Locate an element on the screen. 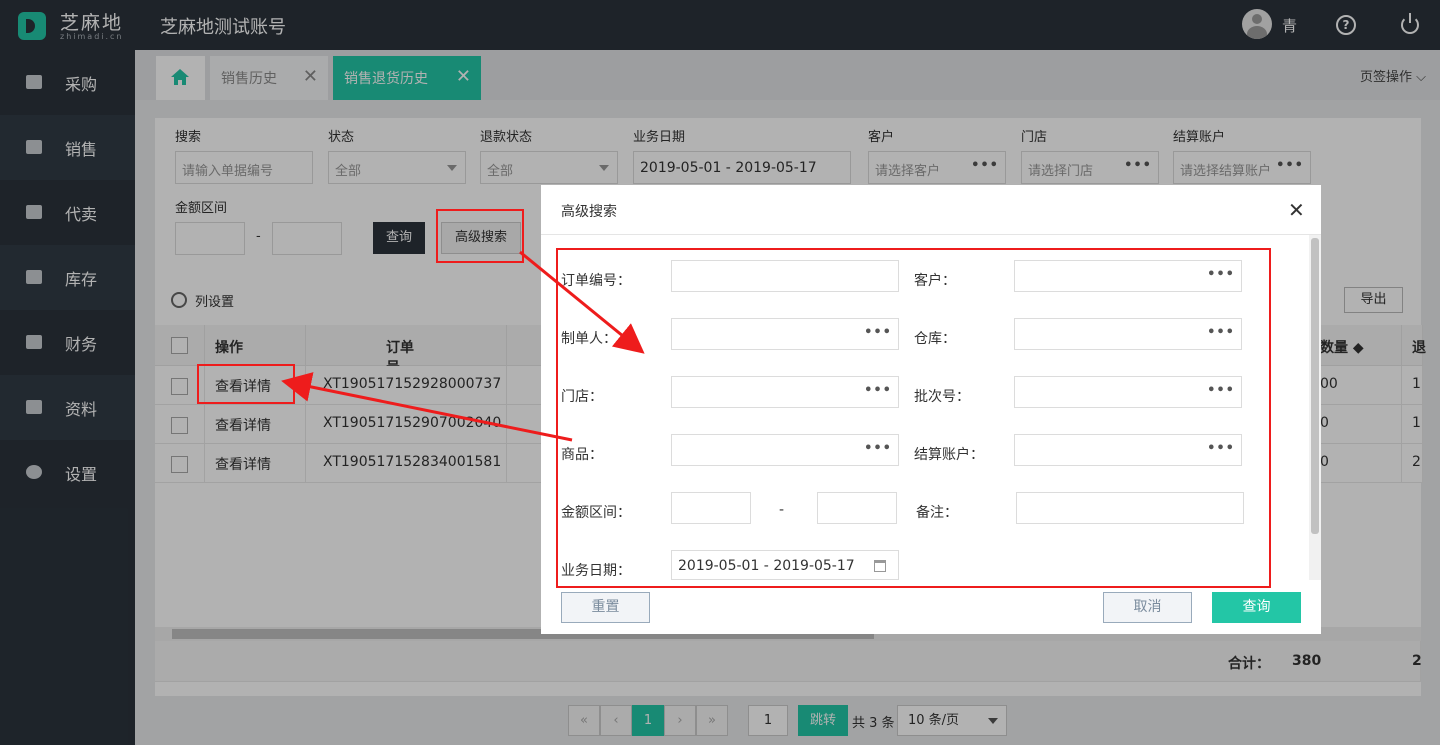 Image resolution: width=1440 pixels, height=745 pixels. annotation-arrows is located at coordinates (463, 346).